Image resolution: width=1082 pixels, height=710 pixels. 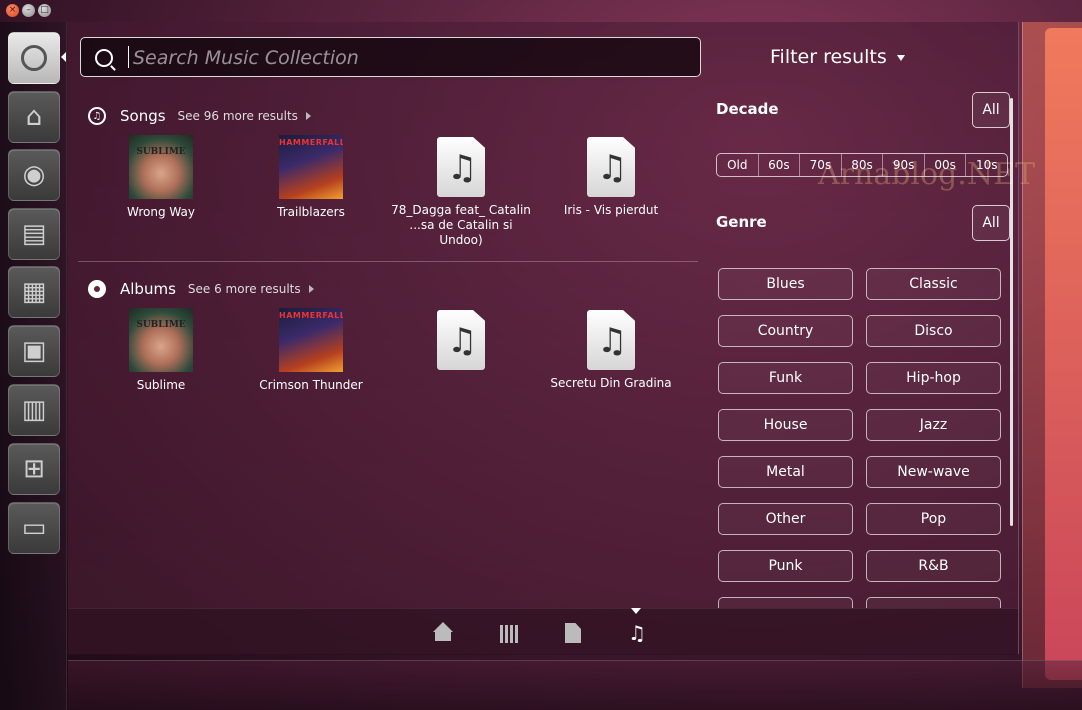 I want to click on active-launcher-arrow, so click(x=63, y=57).